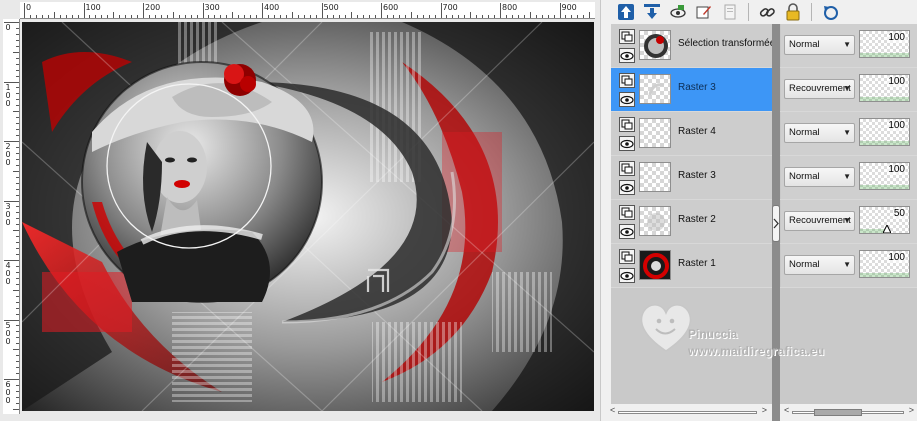 Image resolution: width=917 pixels, height=421 pixels. I want to click on layer-mode-cell: Recouvrement ▼ 50, so click(849, 221).